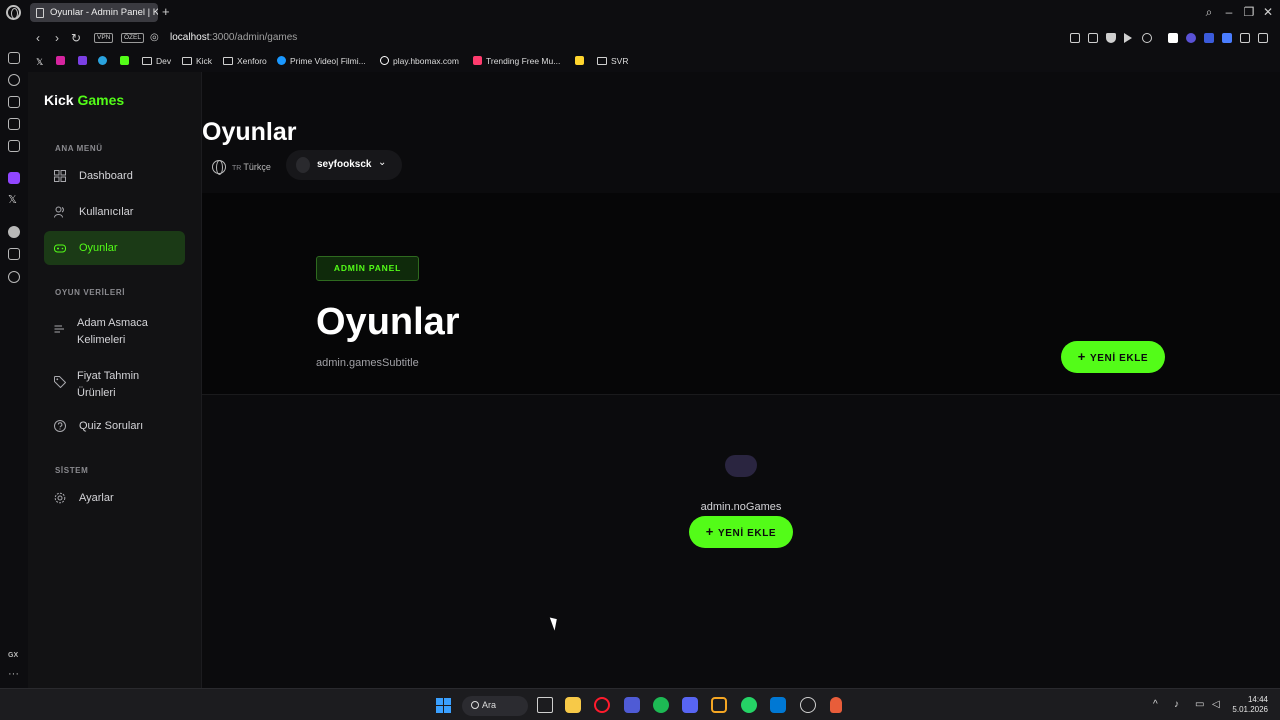 The image size is (1280, 720). Describe the element at coordinates (1229, 12) in the screenshot. I see `minimize-icon: –` at that location.